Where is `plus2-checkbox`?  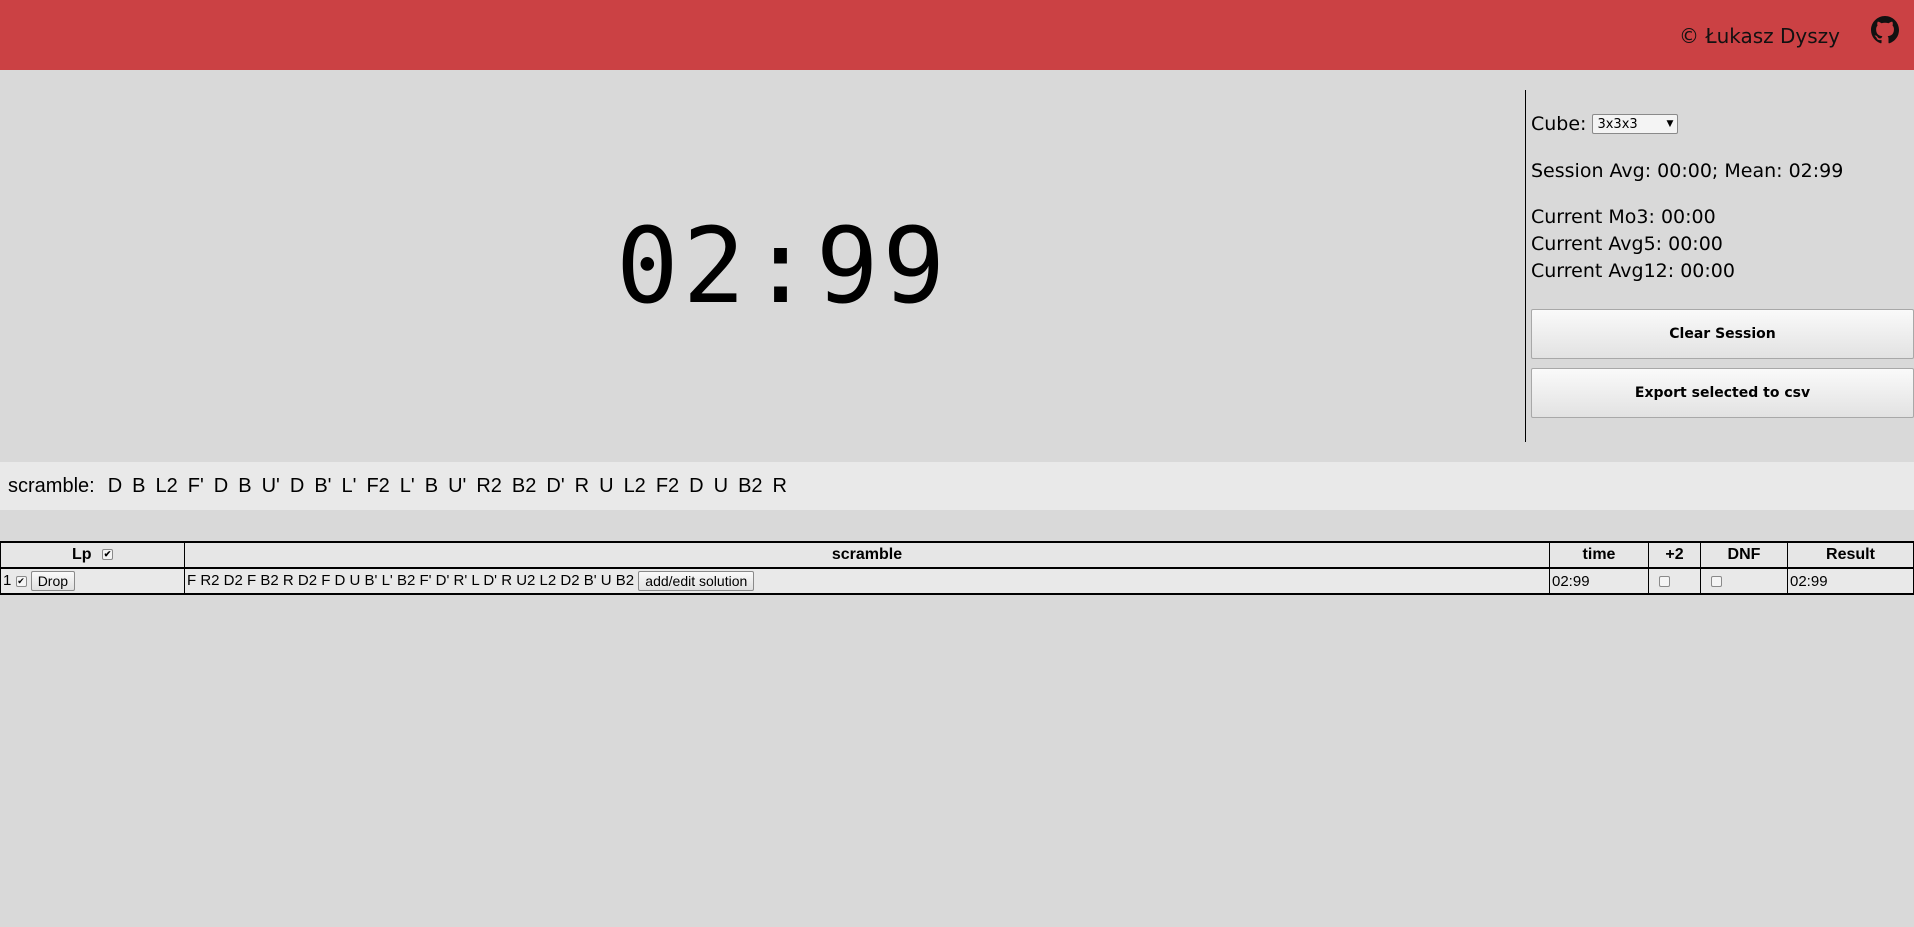
plus2-checkbox is located at coordinates (1664, 582).